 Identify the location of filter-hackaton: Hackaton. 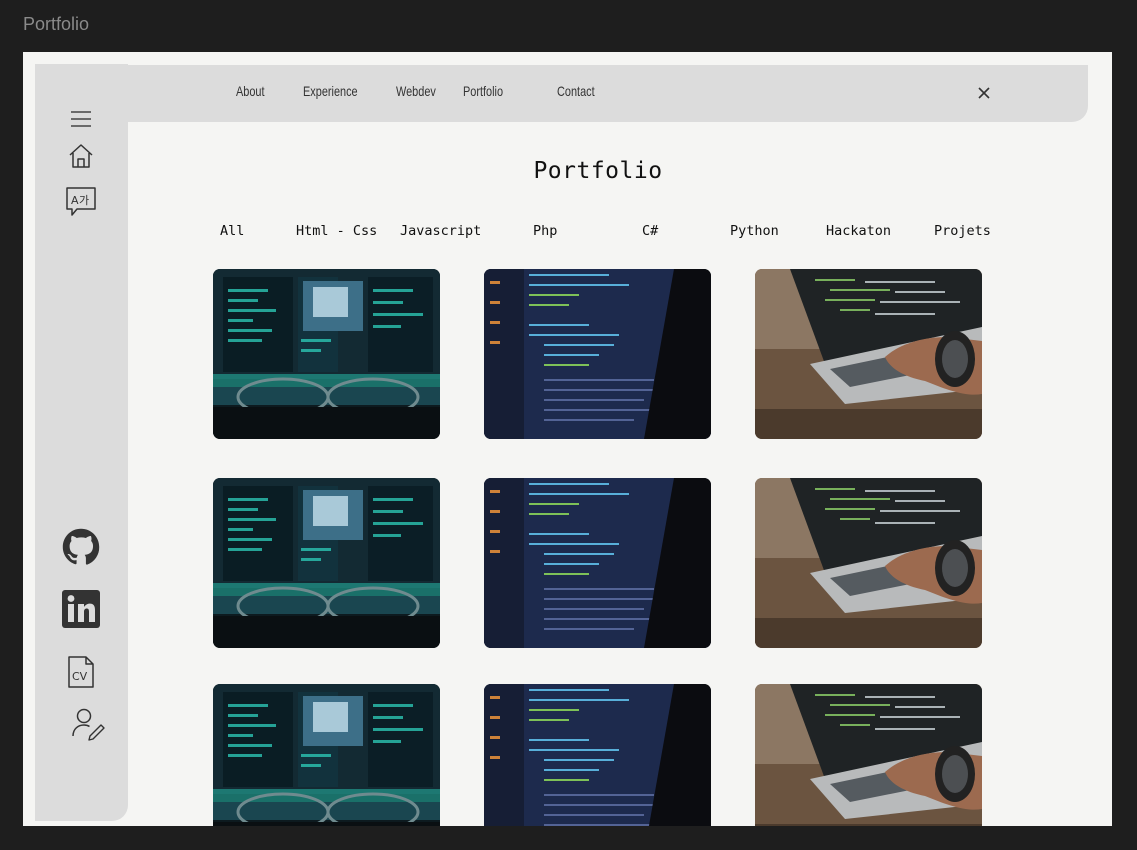
(858, 231).